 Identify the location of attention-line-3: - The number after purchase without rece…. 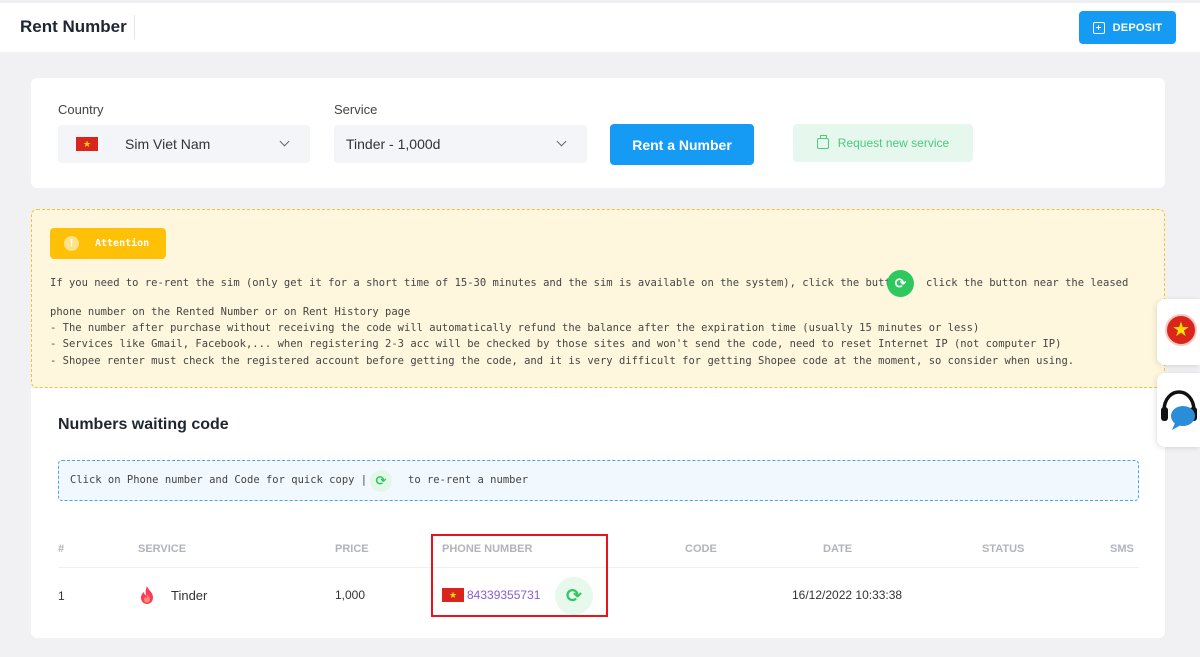
(515, 328).